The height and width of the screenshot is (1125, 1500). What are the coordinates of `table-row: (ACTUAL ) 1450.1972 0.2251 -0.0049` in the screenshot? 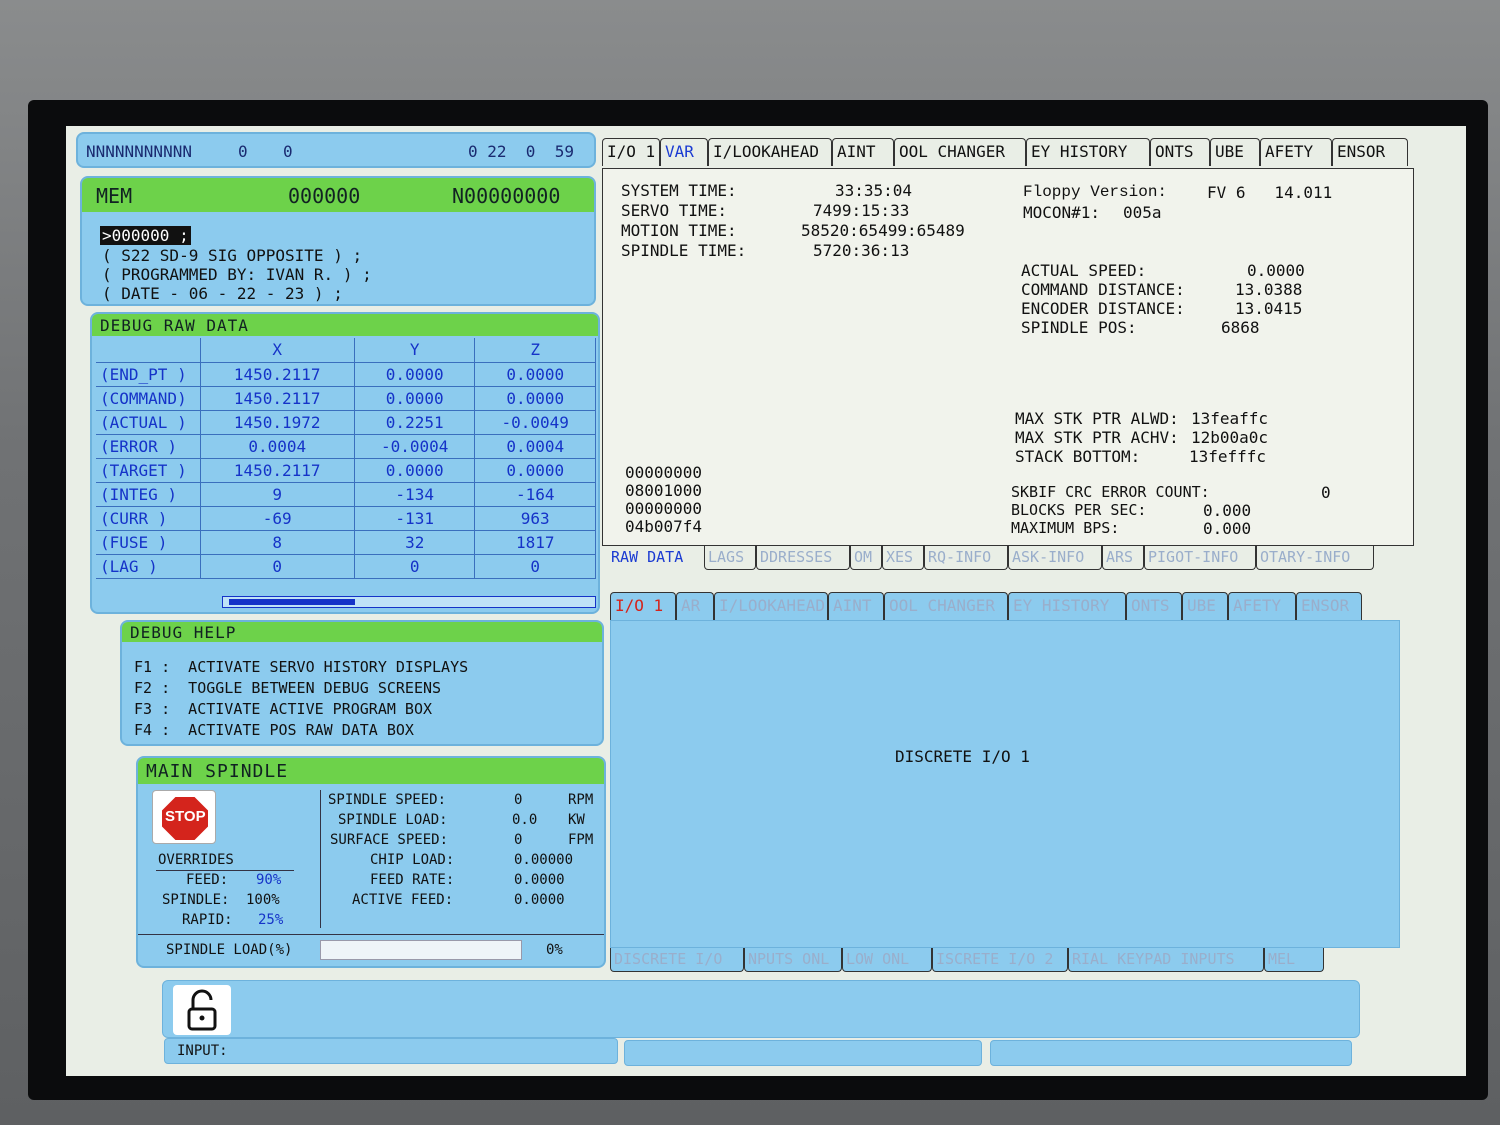 It's located at (346, 422).